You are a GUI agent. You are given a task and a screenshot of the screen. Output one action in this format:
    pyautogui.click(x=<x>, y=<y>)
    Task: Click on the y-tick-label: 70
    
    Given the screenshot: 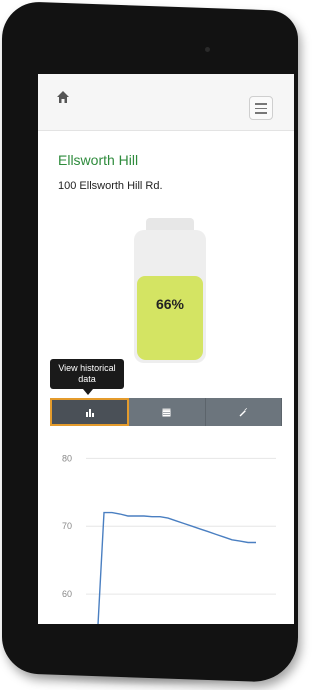 What is the action you would take?
    pyautogui.click(x=67, y=526)
    